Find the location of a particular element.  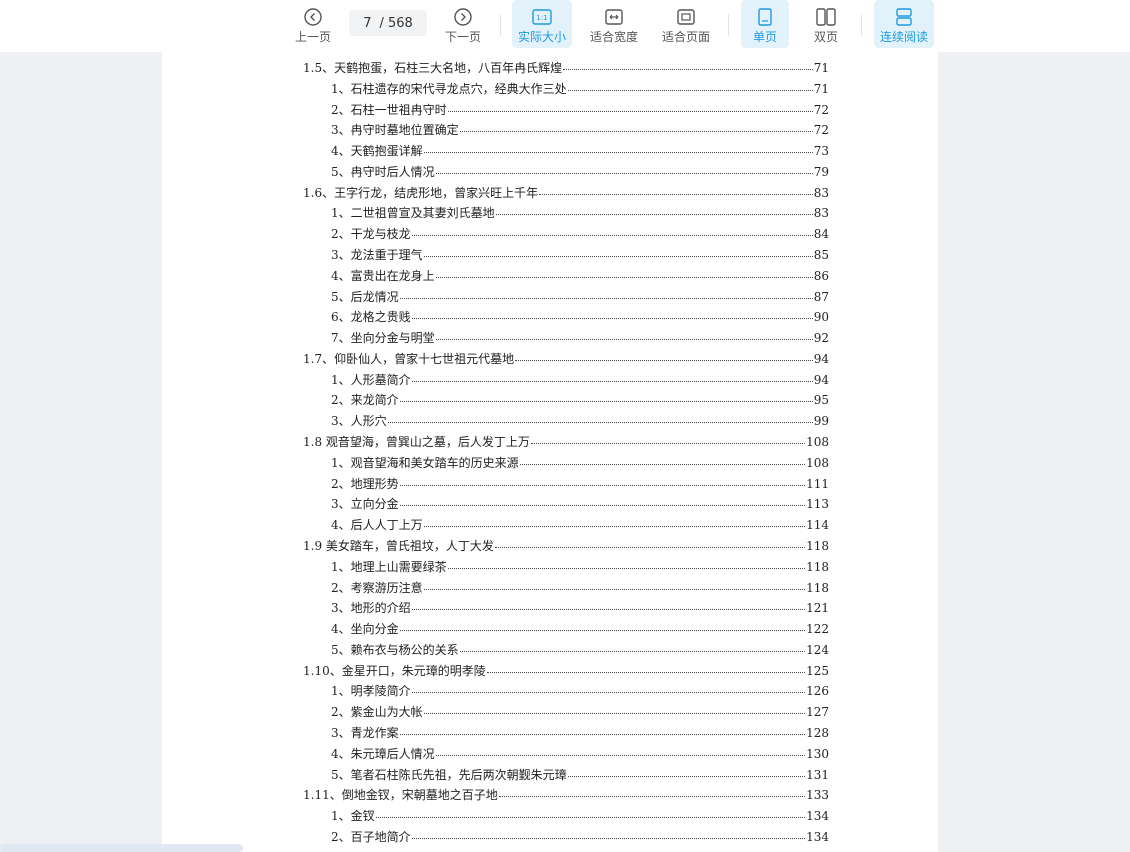

toc-subsection-entry: 5、笔者石柱陈氏先祖，先后两次朝觐朱元璋 131 is located at coordinates (580, 776).